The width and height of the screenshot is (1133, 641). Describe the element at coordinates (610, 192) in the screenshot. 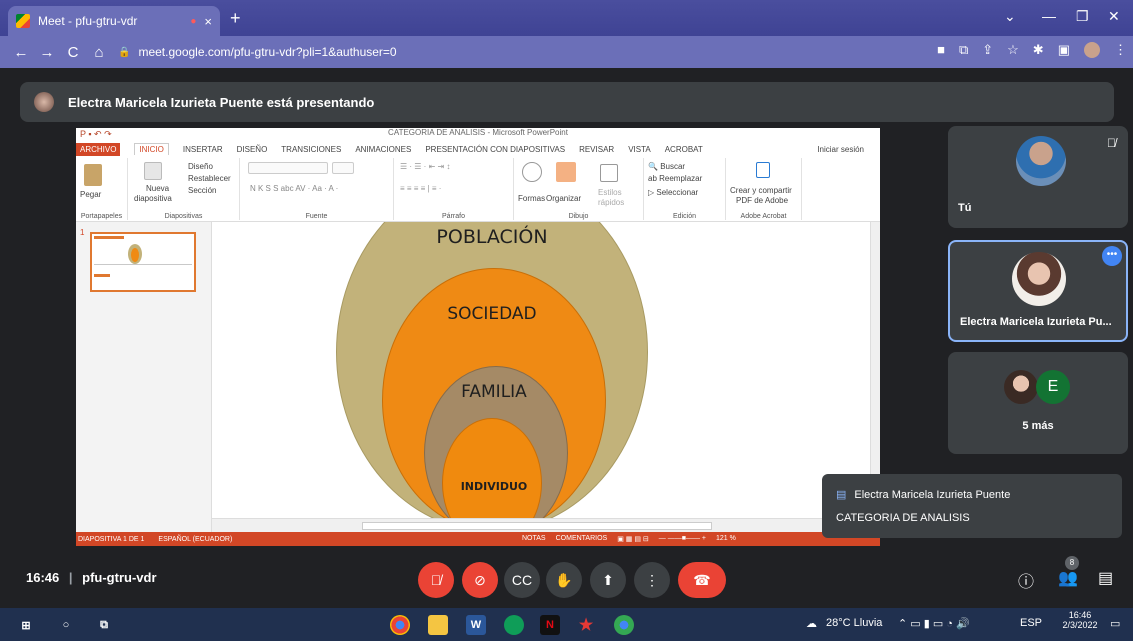

I see `estilos-button: Estilos` at that location.